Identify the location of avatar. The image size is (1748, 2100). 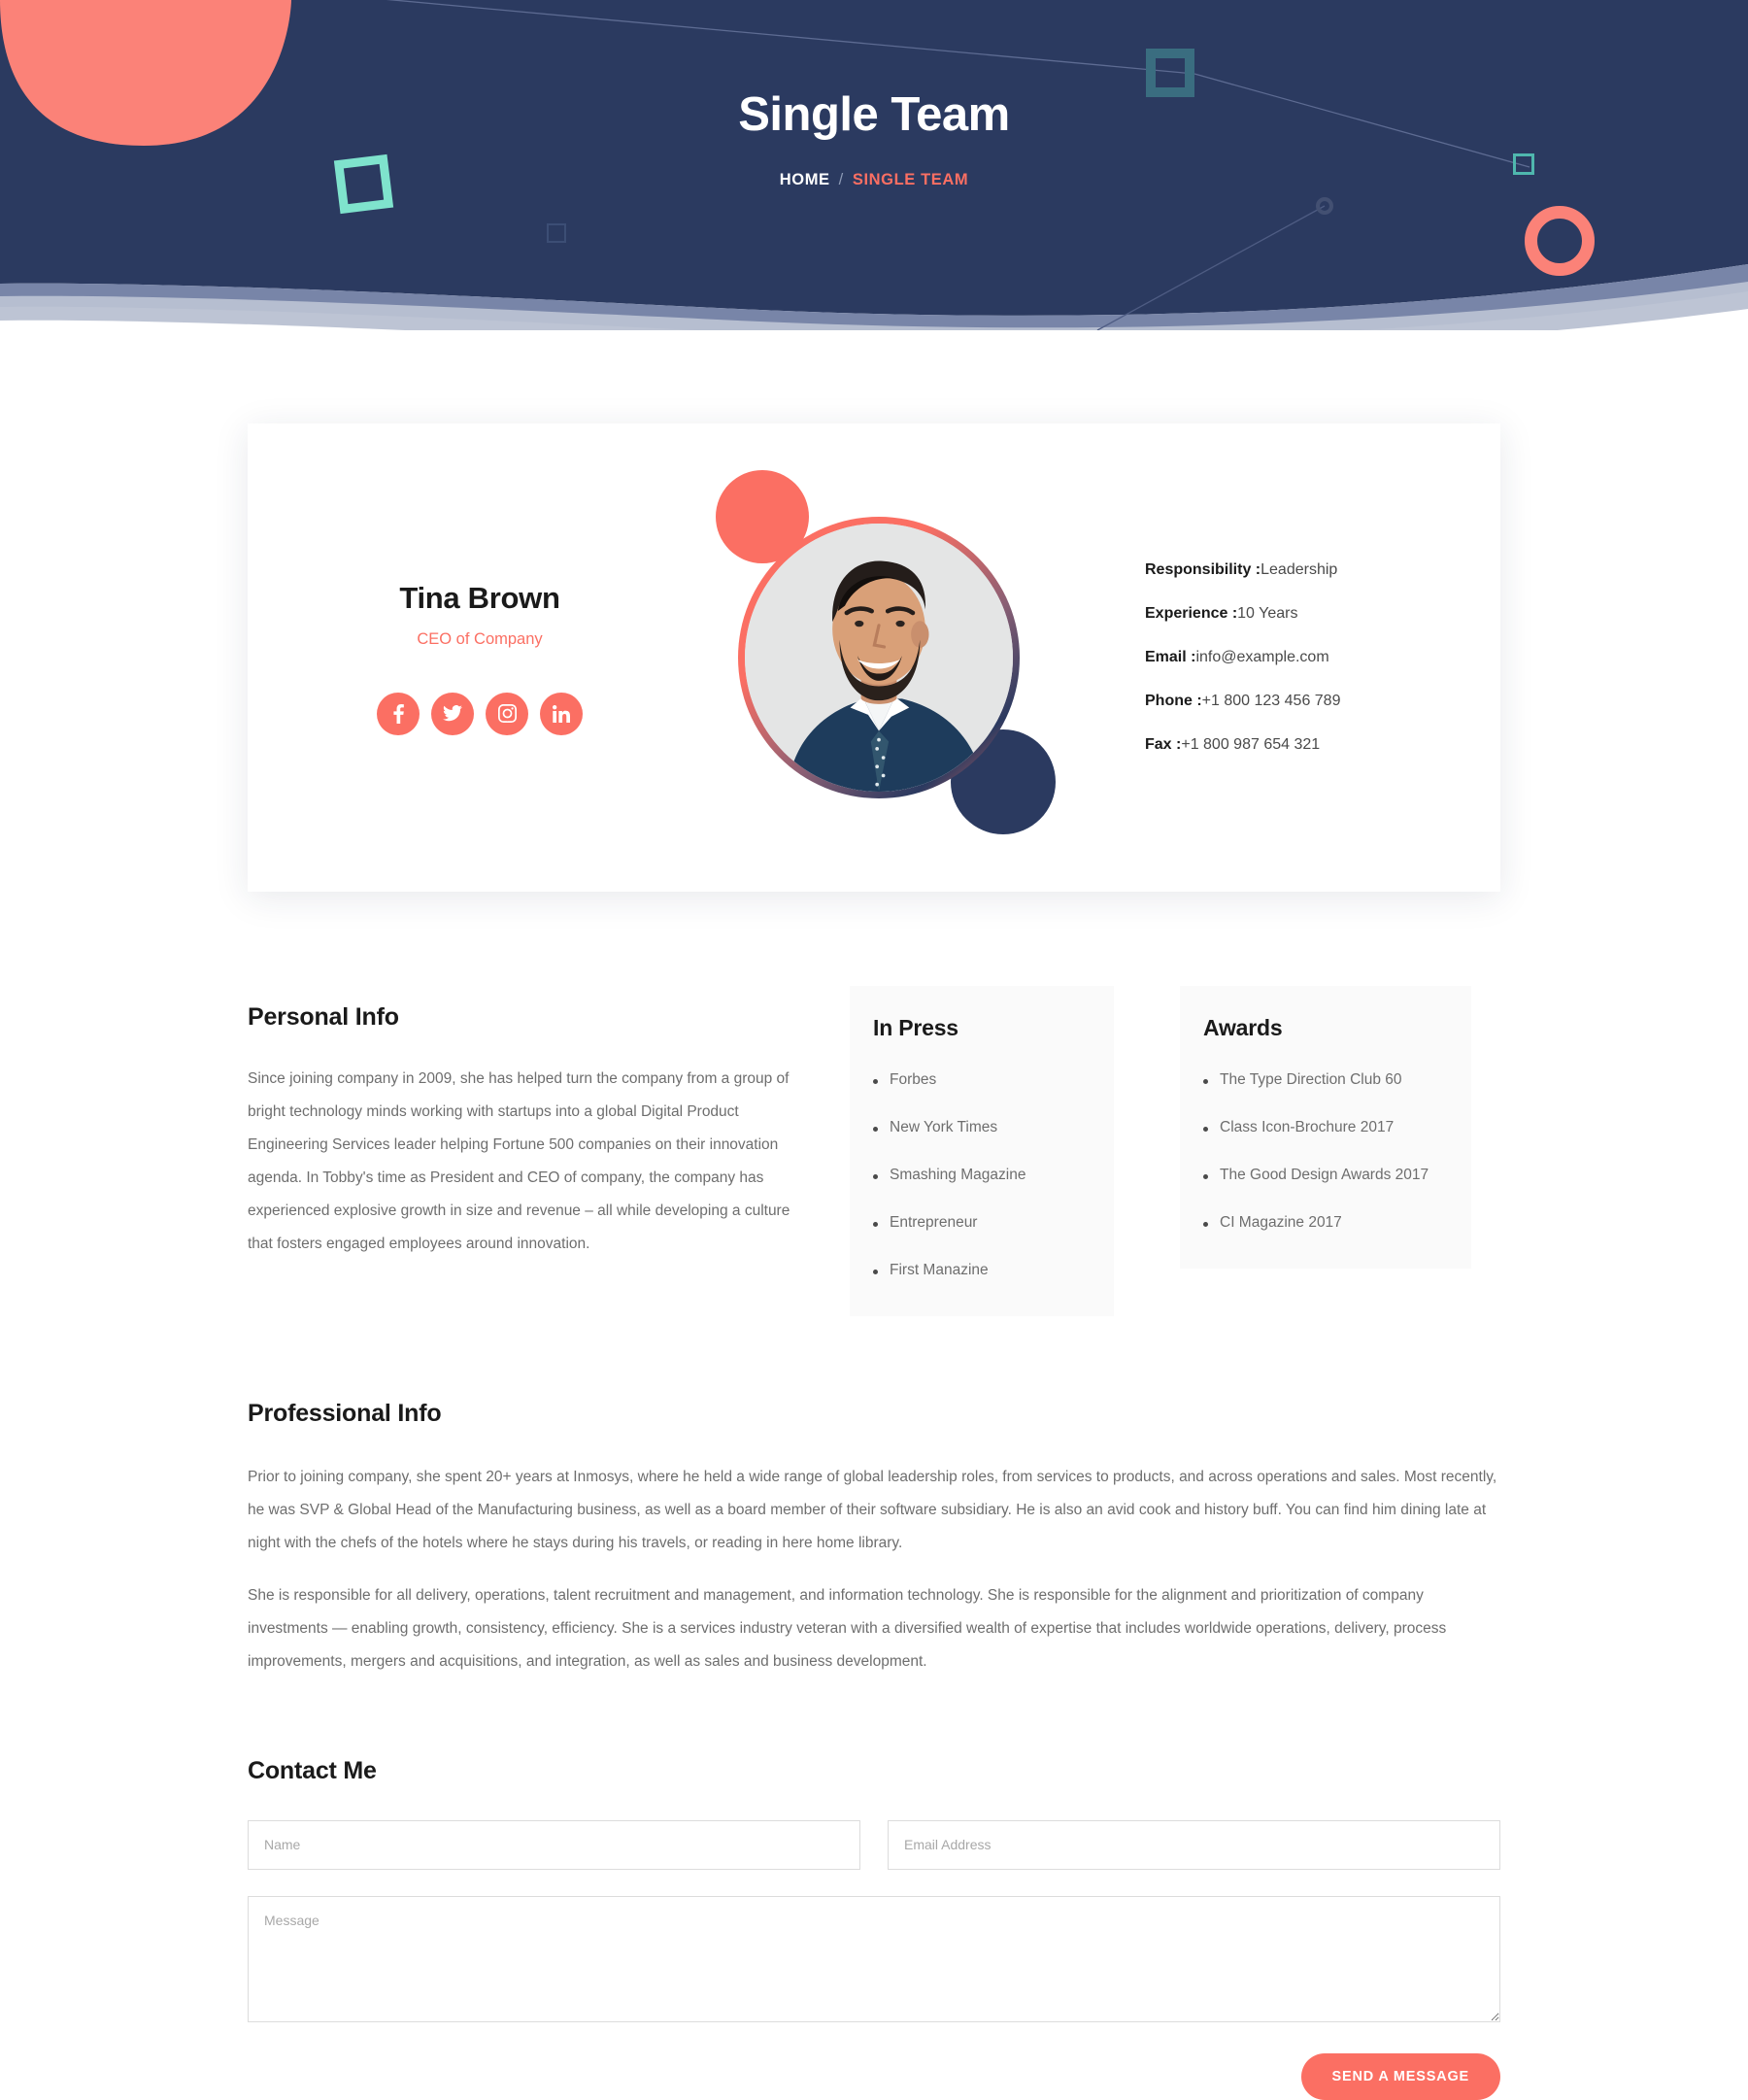
(879, 658).